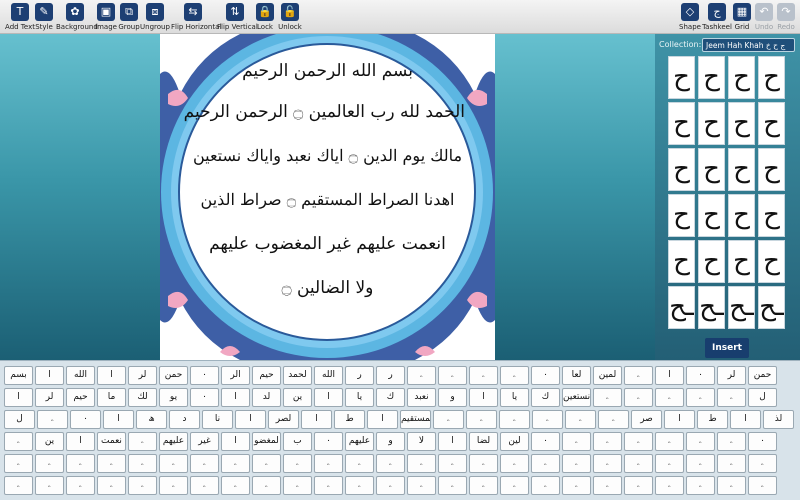  What do you see at coordinates (235, 375) in the screenshot?
I see `keyboard-key: الر` at bounding box center [235, 375].